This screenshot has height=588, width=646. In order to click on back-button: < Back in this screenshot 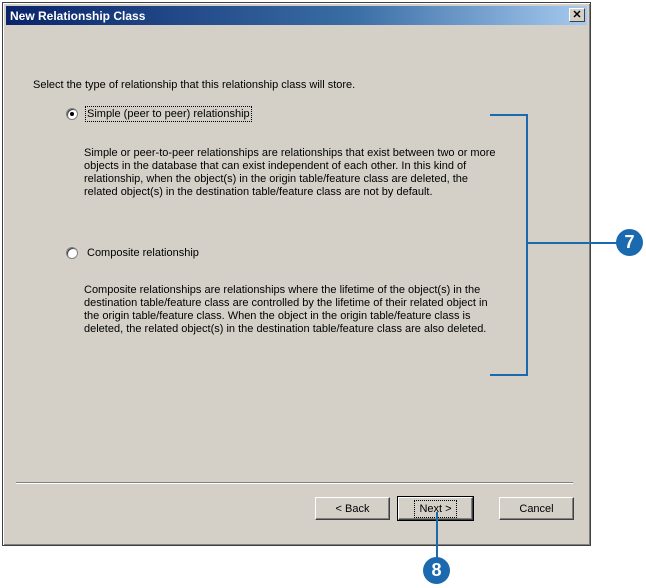, I will do `click(352, 508)`.